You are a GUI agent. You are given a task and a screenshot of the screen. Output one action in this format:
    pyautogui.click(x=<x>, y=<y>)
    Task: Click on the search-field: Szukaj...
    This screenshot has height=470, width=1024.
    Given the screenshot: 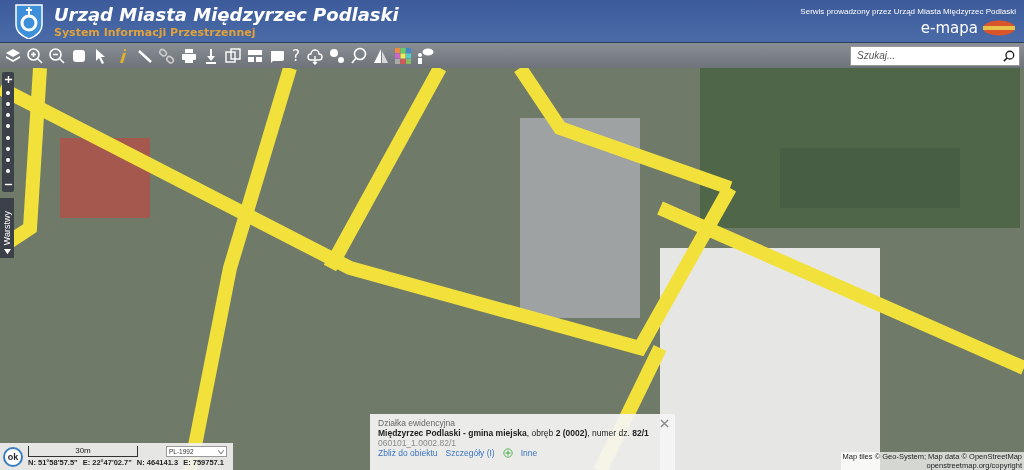 What is the action you would take?
    pyautogui.click(x=935, y=55)
    